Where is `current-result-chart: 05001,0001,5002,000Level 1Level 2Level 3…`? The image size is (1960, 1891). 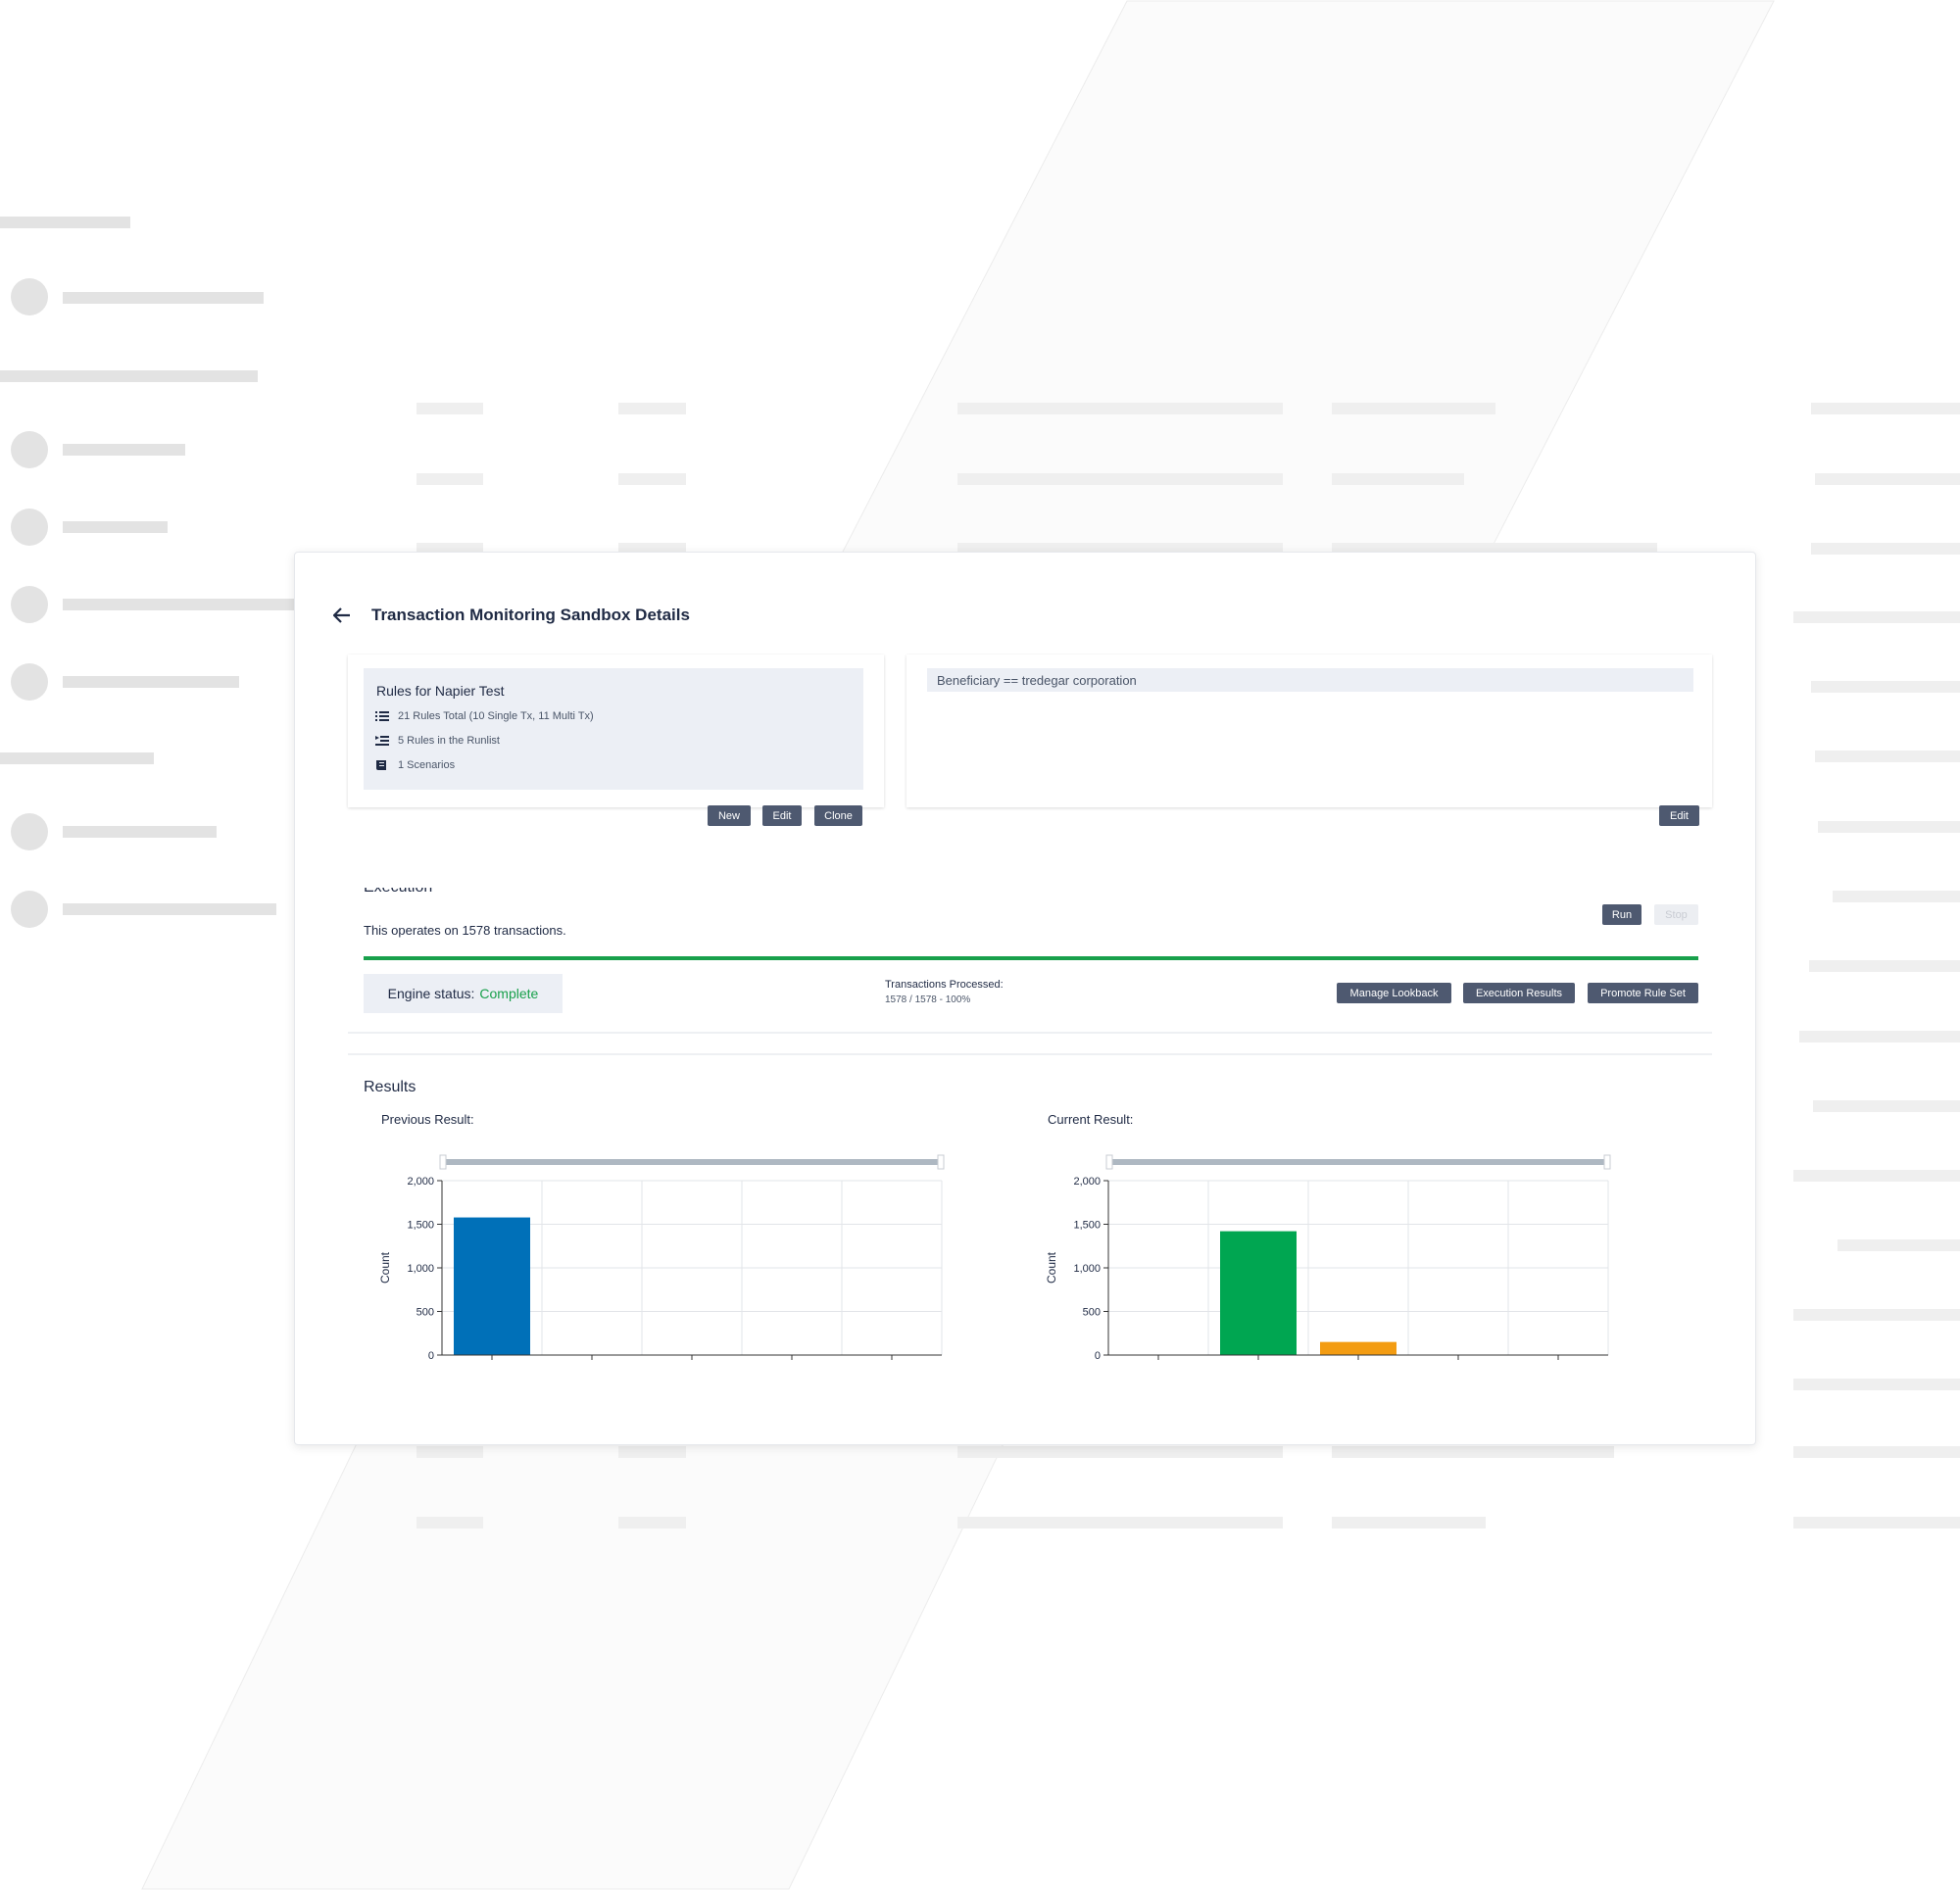 current-result-chart: 05001,0001,5002,000Level 1Level 2Level 3… is located at coordinates (1328, 1258).